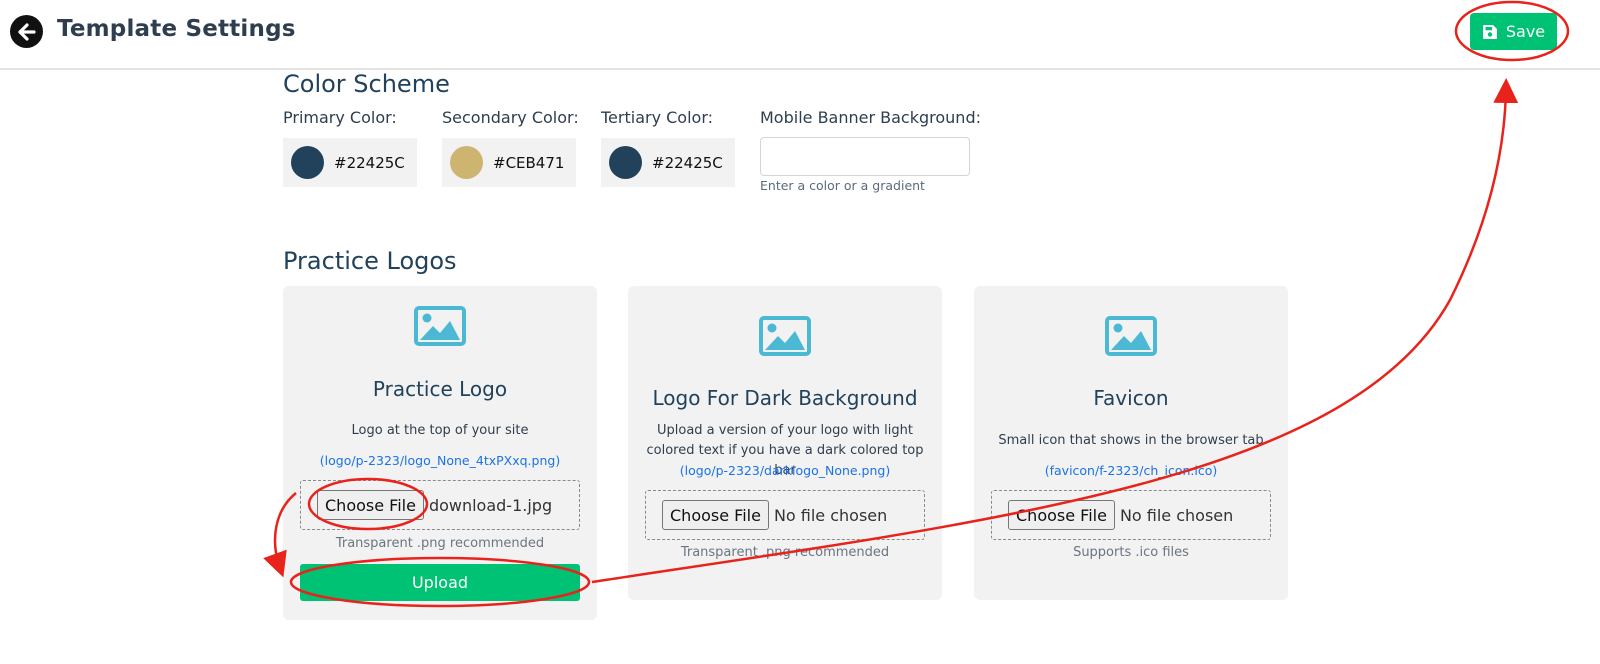 Image resolution: width=1600 pixels, height=664 pixels. Describe the element at coordinates (307, 162) in the screenshot. I see `primary-color-swatch` at that location.